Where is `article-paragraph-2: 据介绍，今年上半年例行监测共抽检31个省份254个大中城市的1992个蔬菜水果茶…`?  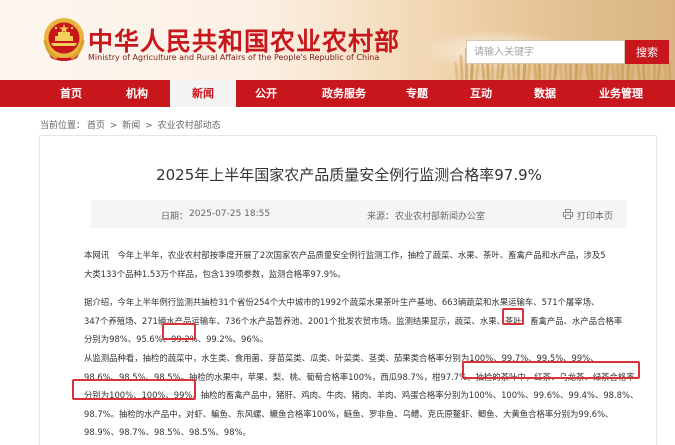
article-paragraph-2: 据介绍，今年上半年例行监测共抽检31个省份254个大中城市的1992个蔬菜水果茶… is located at coordinates (354, 321).